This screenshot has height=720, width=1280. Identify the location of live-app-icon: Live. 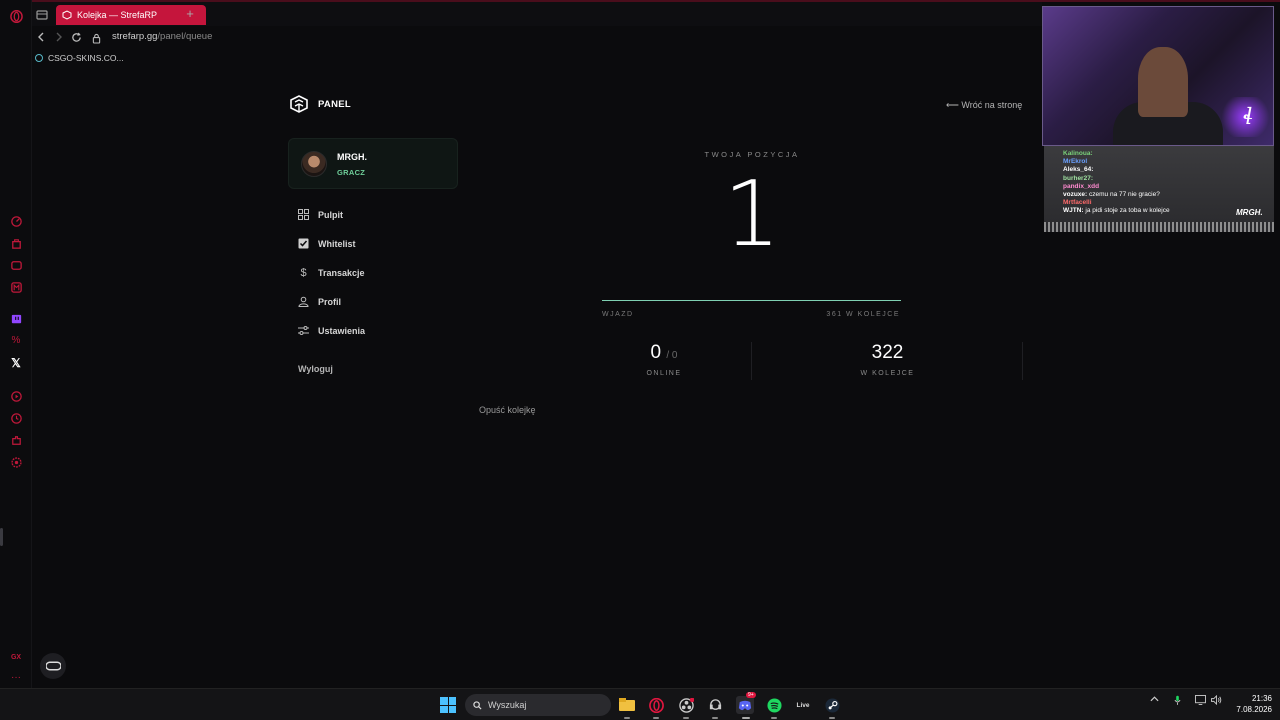
(803, 705).